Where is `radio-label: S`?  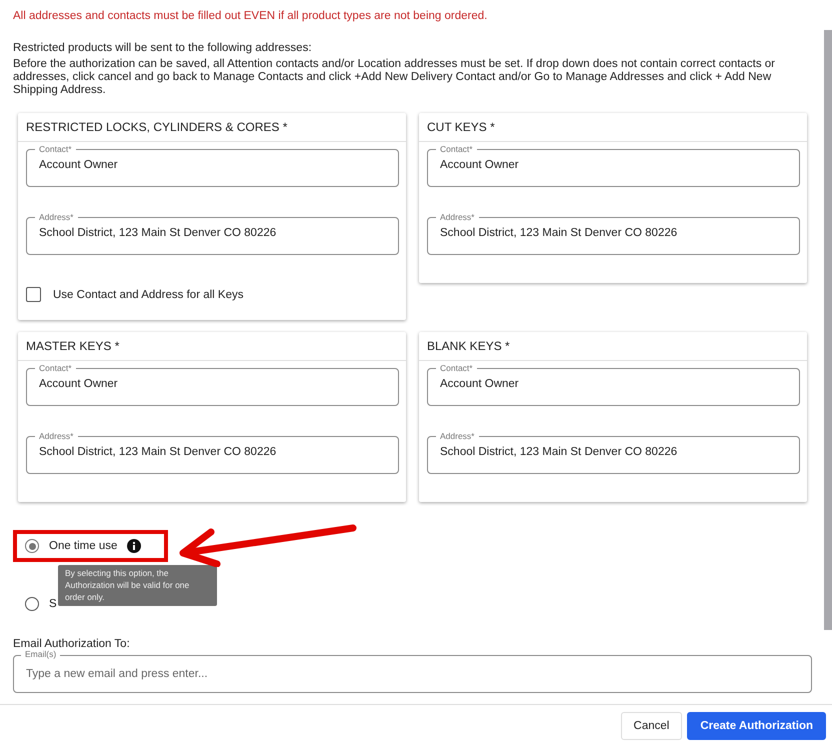
radio-label: S is located at coordinates (53, 604).